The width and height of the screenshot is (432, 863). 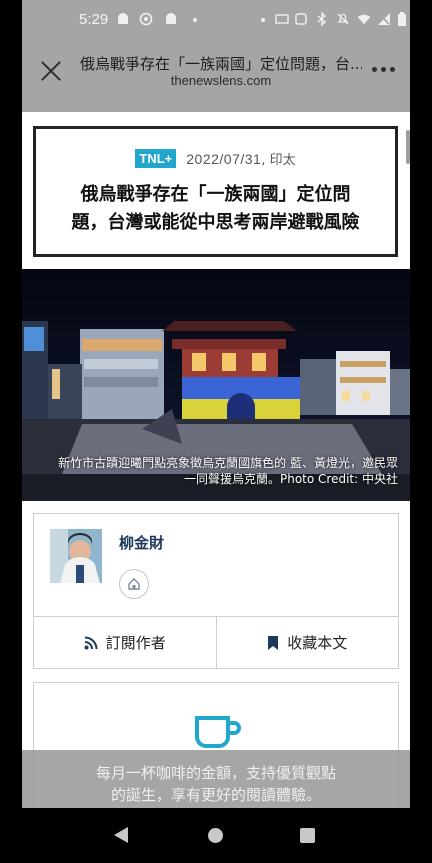 I want to click on headline-line-1: 俄烏戰爭存在「一族兩國」定位問, so click(x=215, y=194).